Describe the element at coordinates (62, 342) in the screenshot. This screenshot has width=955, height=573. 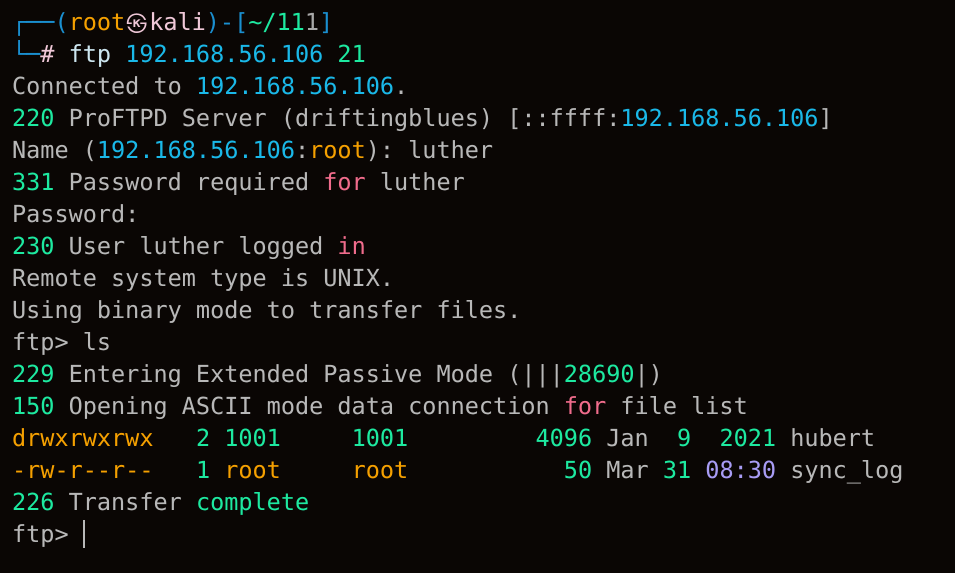
I see `terminal-line: ftp> ls` at that location.